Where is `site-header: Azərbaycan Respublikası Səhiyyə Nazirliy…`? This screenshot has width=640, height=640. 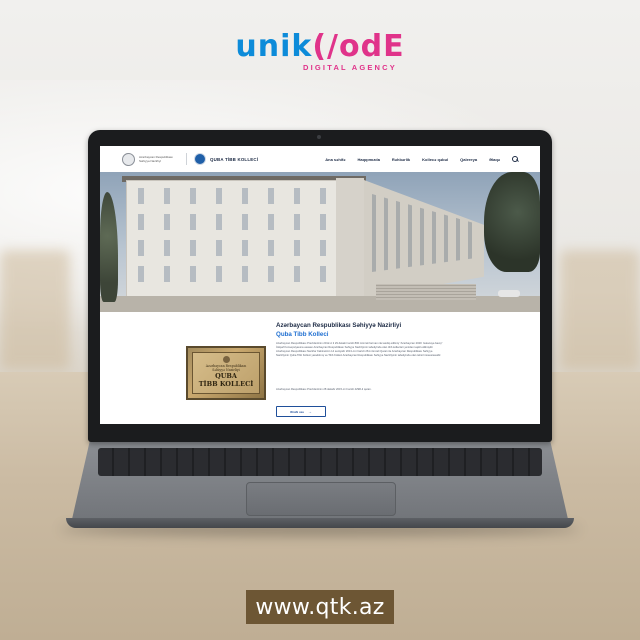
site-header: Azərbaycan Respublikası Səhiyyə Nazirliy… is located at coordinates (320, 159).